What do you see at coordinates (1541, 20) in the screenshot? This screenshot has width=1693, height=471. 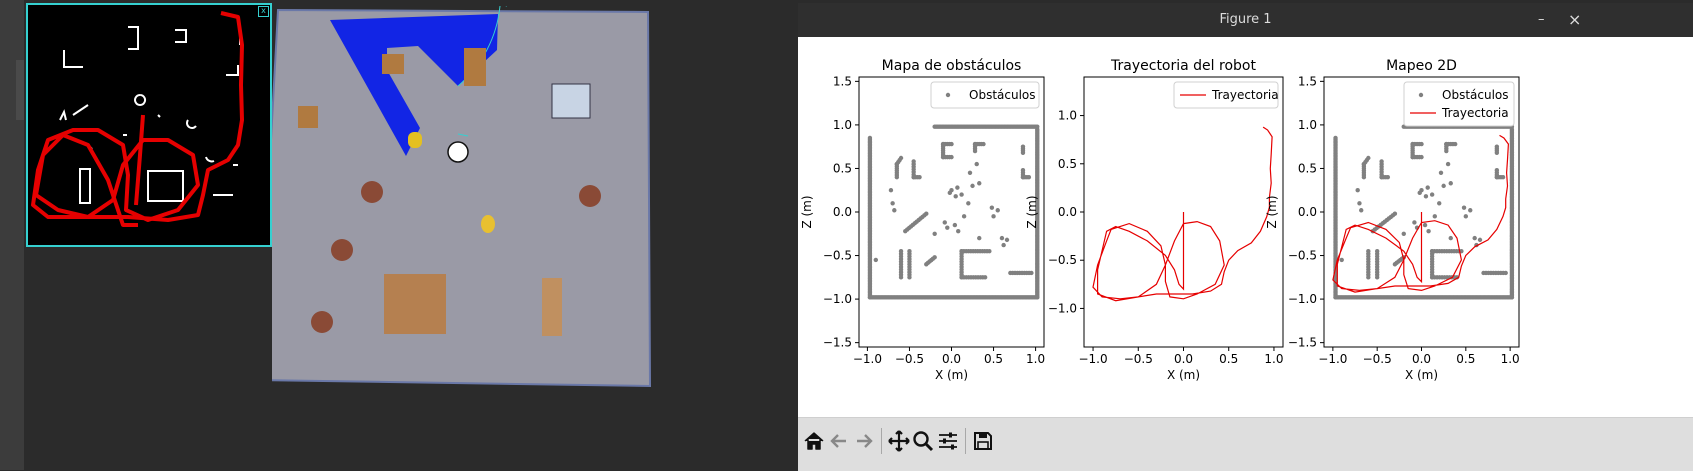 I see `minimize-icon: –` at bounding box center [1541, 20].